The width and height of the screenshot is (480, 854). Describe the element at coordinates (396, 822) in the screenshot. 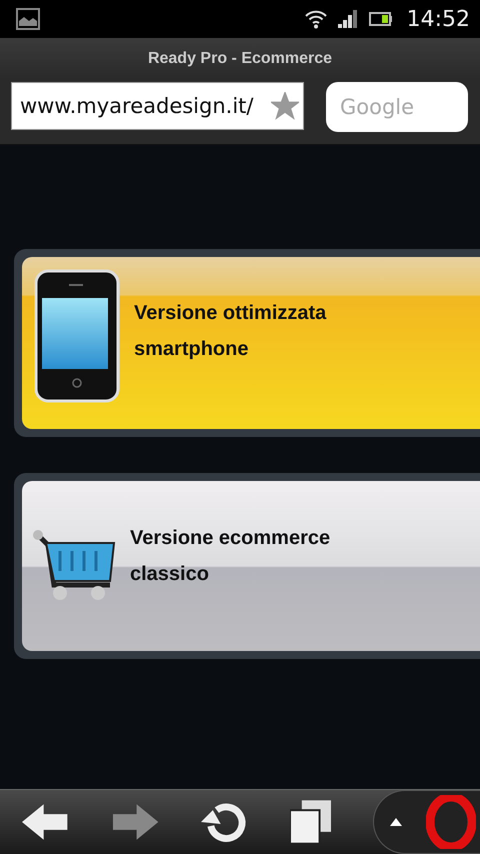

I see `caret-up-icon` at that location.